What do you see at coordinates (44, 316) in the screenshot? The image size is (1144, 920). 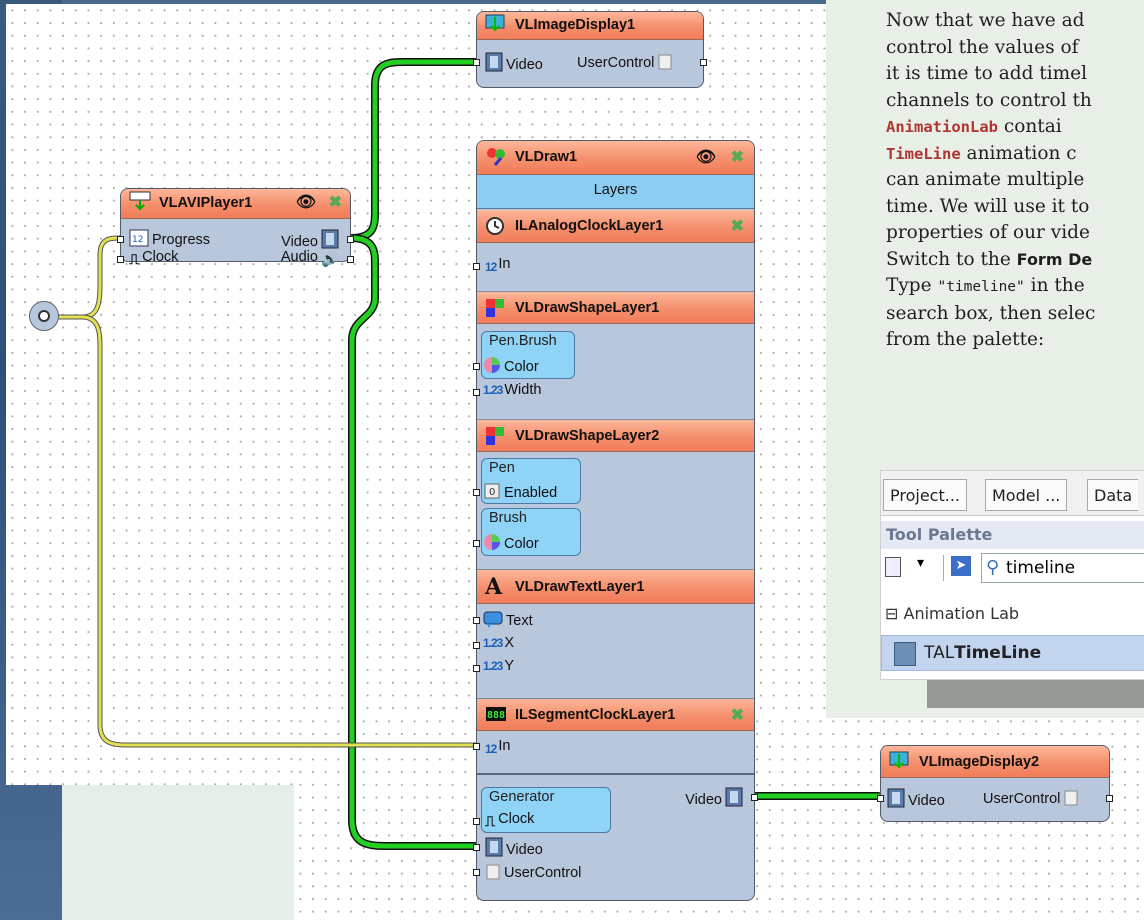 I see `clock-node` at bounding box center [44, 316].